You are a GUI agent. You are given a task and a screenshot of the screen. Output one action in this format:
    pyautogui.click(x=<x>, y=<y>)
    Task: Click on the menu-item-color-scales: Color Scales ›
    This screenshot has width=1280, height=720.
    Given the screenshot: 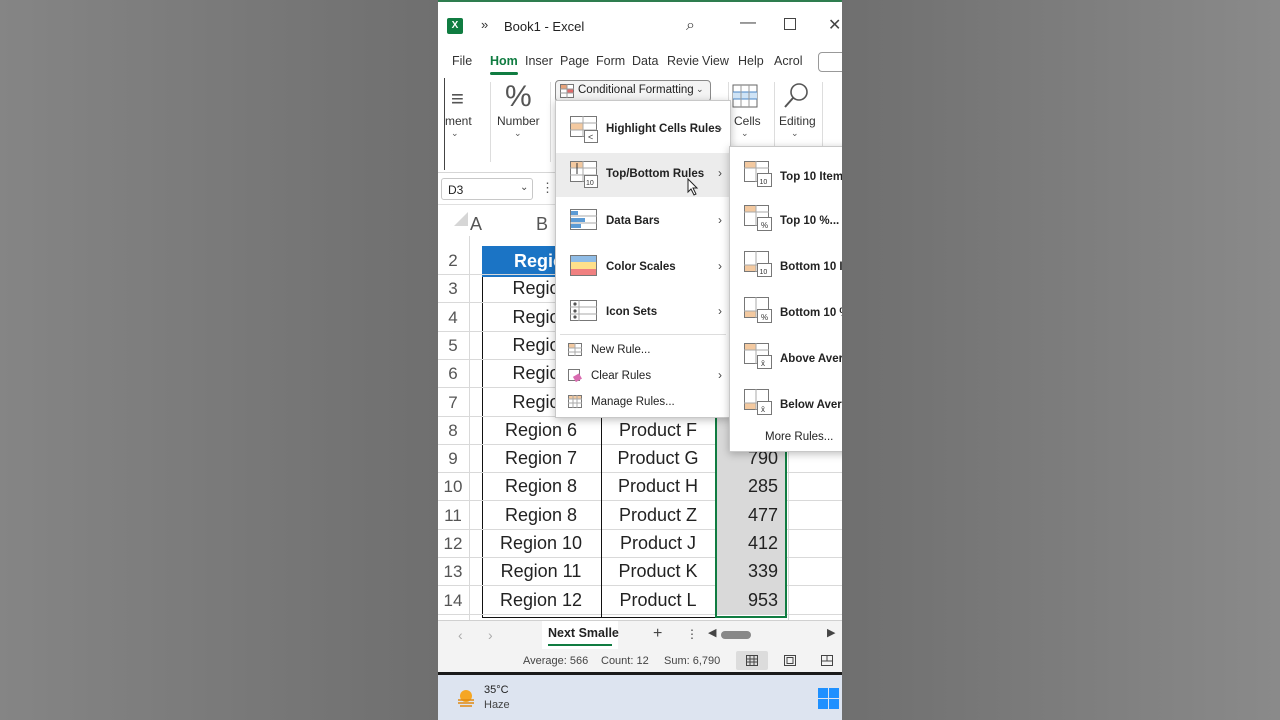 What is the action you would take?
    pyautogui.click(x=643, y=267)
    